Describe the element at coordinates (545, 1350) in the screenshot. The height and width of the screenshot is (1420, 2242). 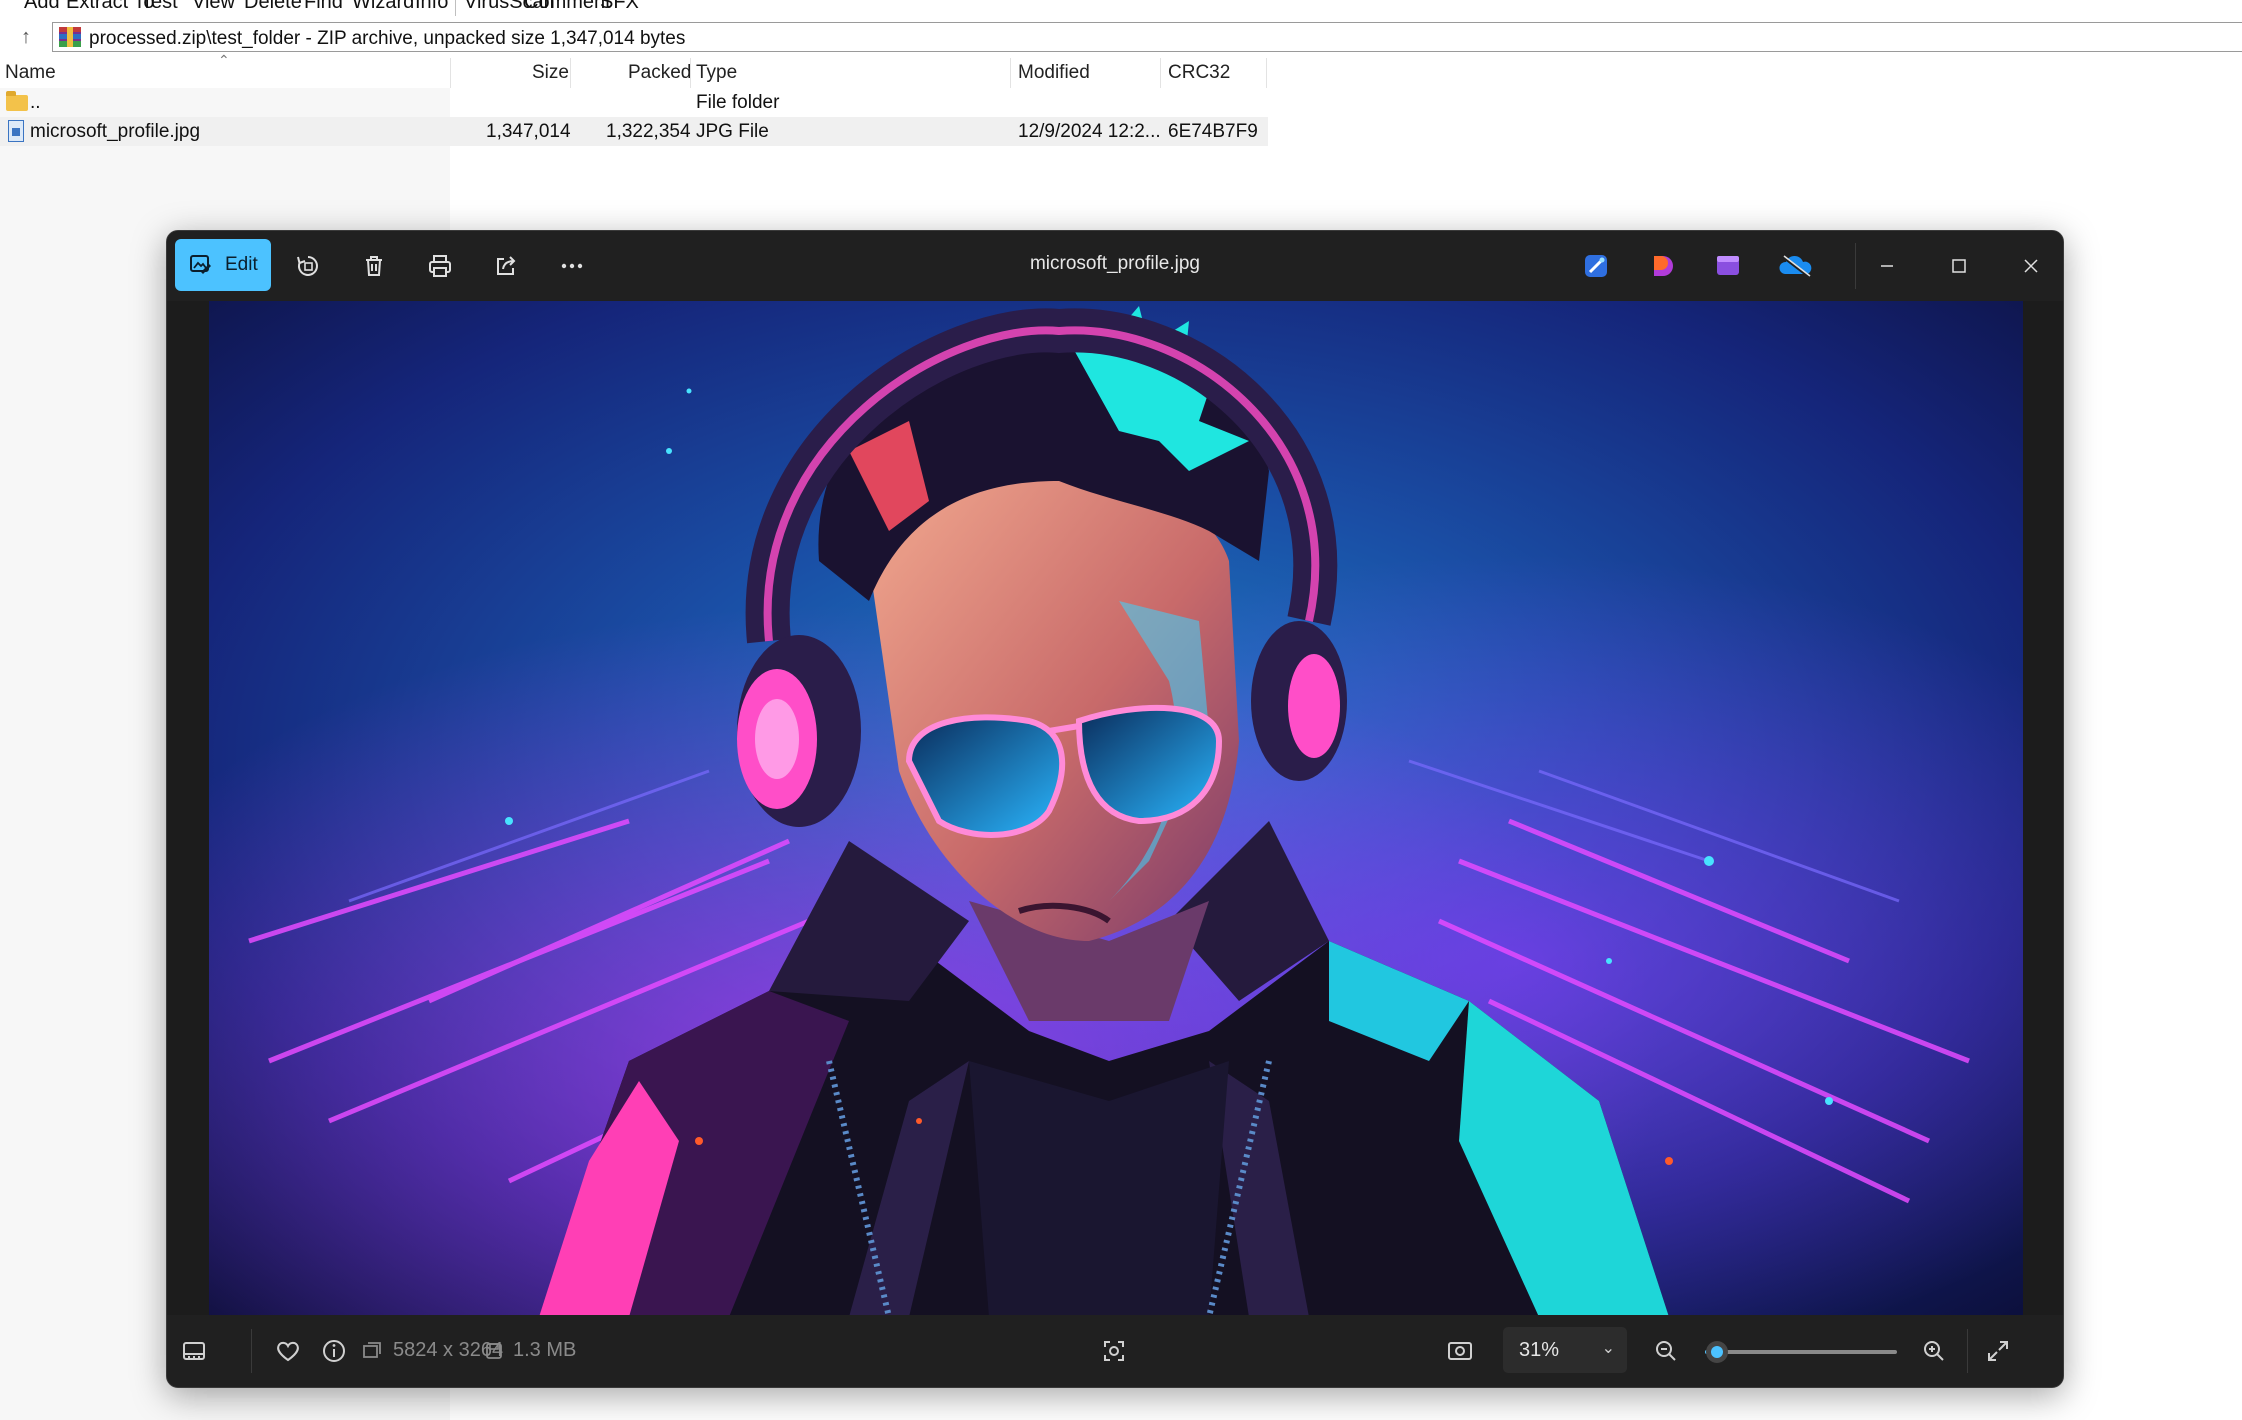
I see `file-size: 1.3 MB` at that location.